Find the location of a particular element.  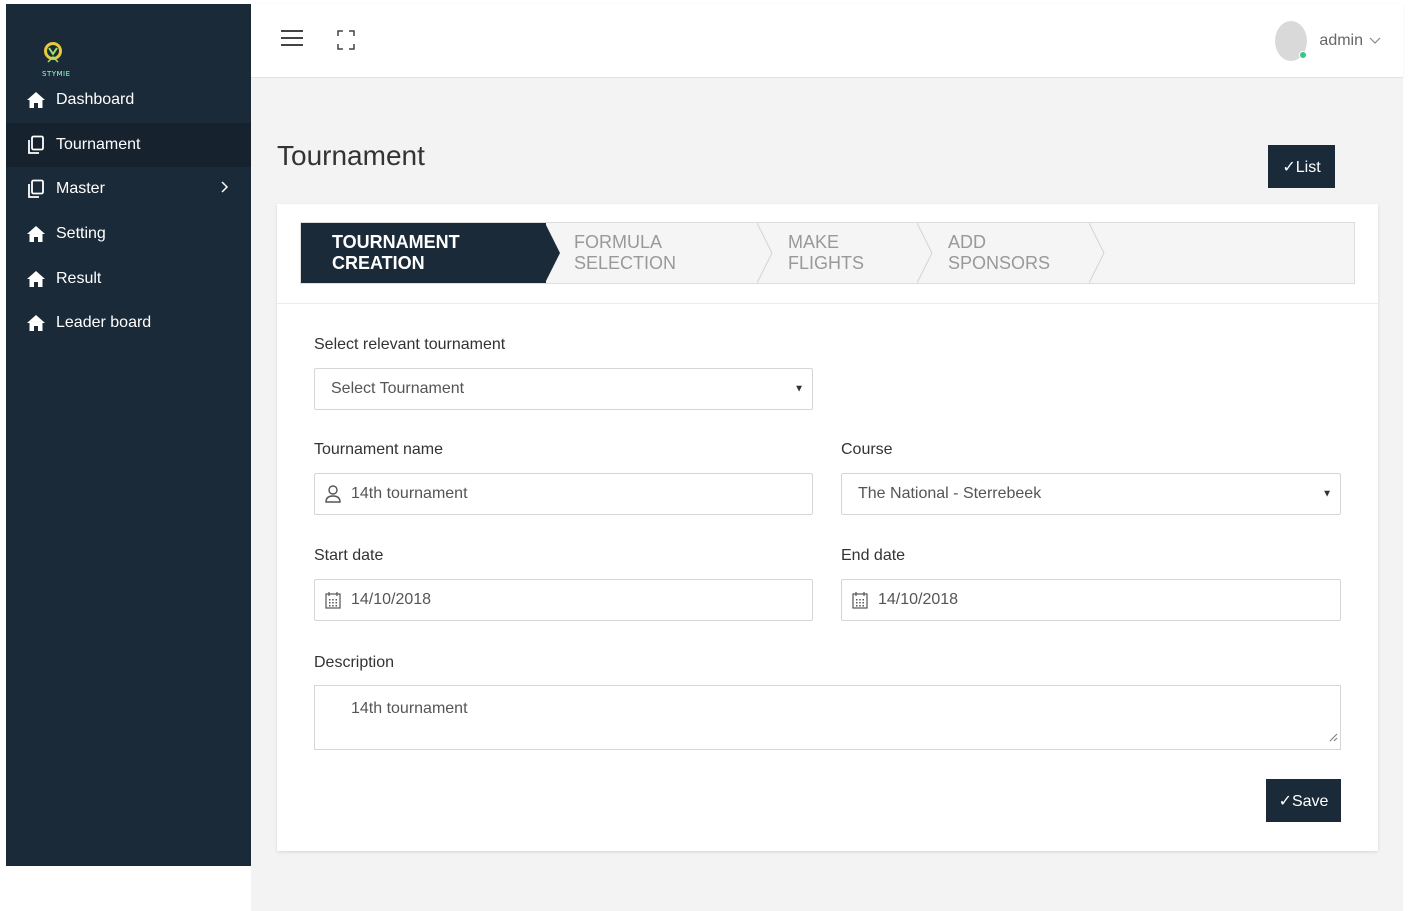

top-bar: admin is located at coordinates (827, 41).